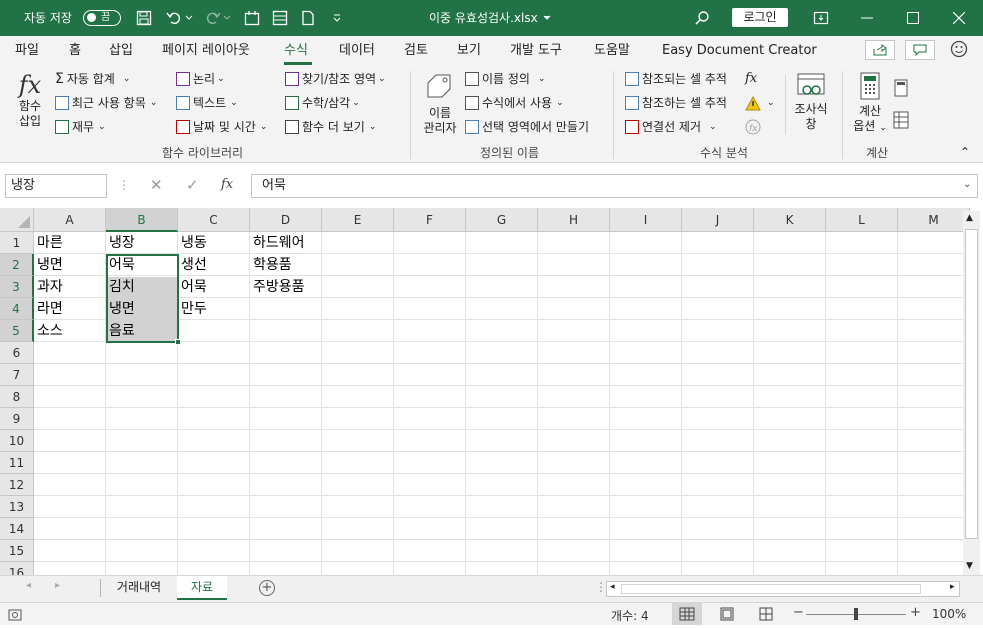 The image size is (983, 628). I want to click on close-icon, so click(959, 18).